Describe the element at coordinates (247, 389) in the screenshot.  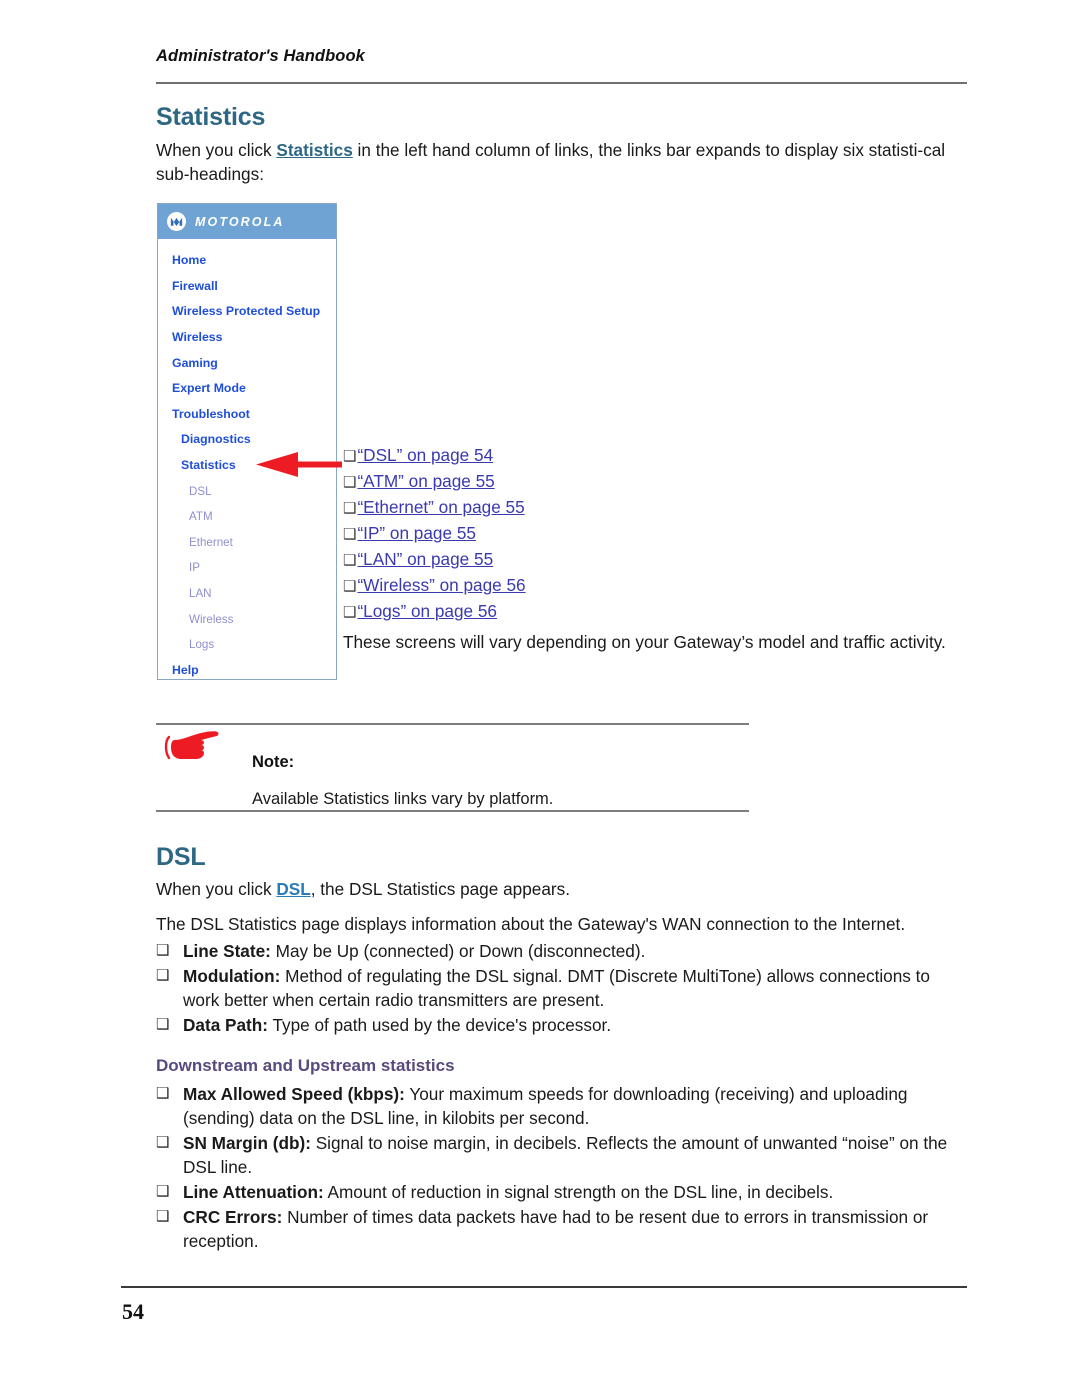
I see `nav-item-expert-mode: Expert Mode` at that location.